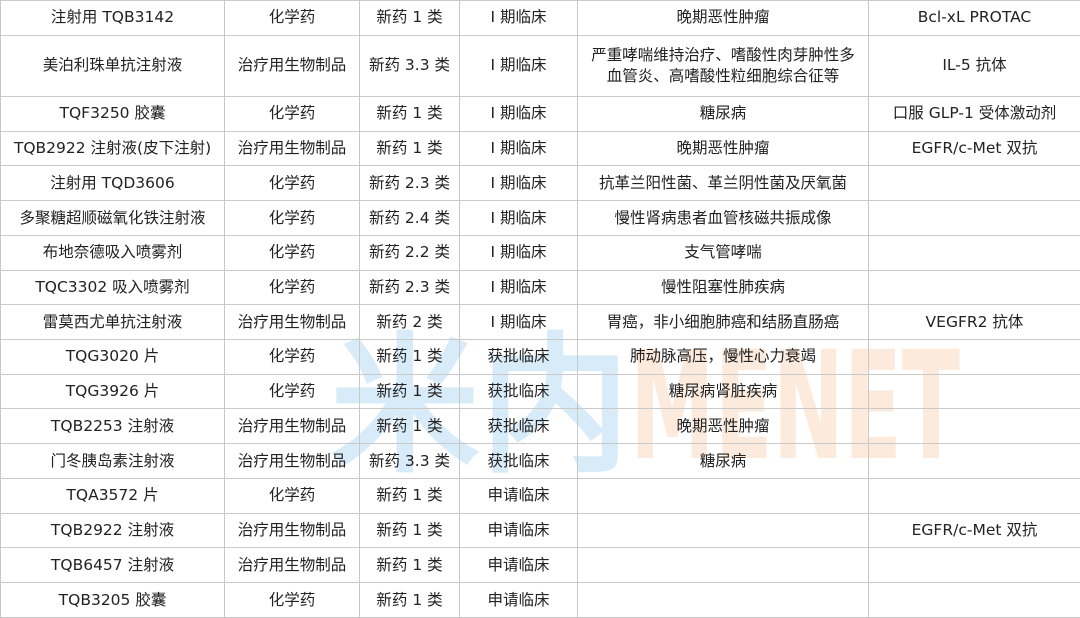 This screenshot has height=618, width=1080. What do you see at coordinates (112, 183) in the screenshot?
I see `drug-name-cell: 注射用 TQD3606` at bounding box center [112, 183].